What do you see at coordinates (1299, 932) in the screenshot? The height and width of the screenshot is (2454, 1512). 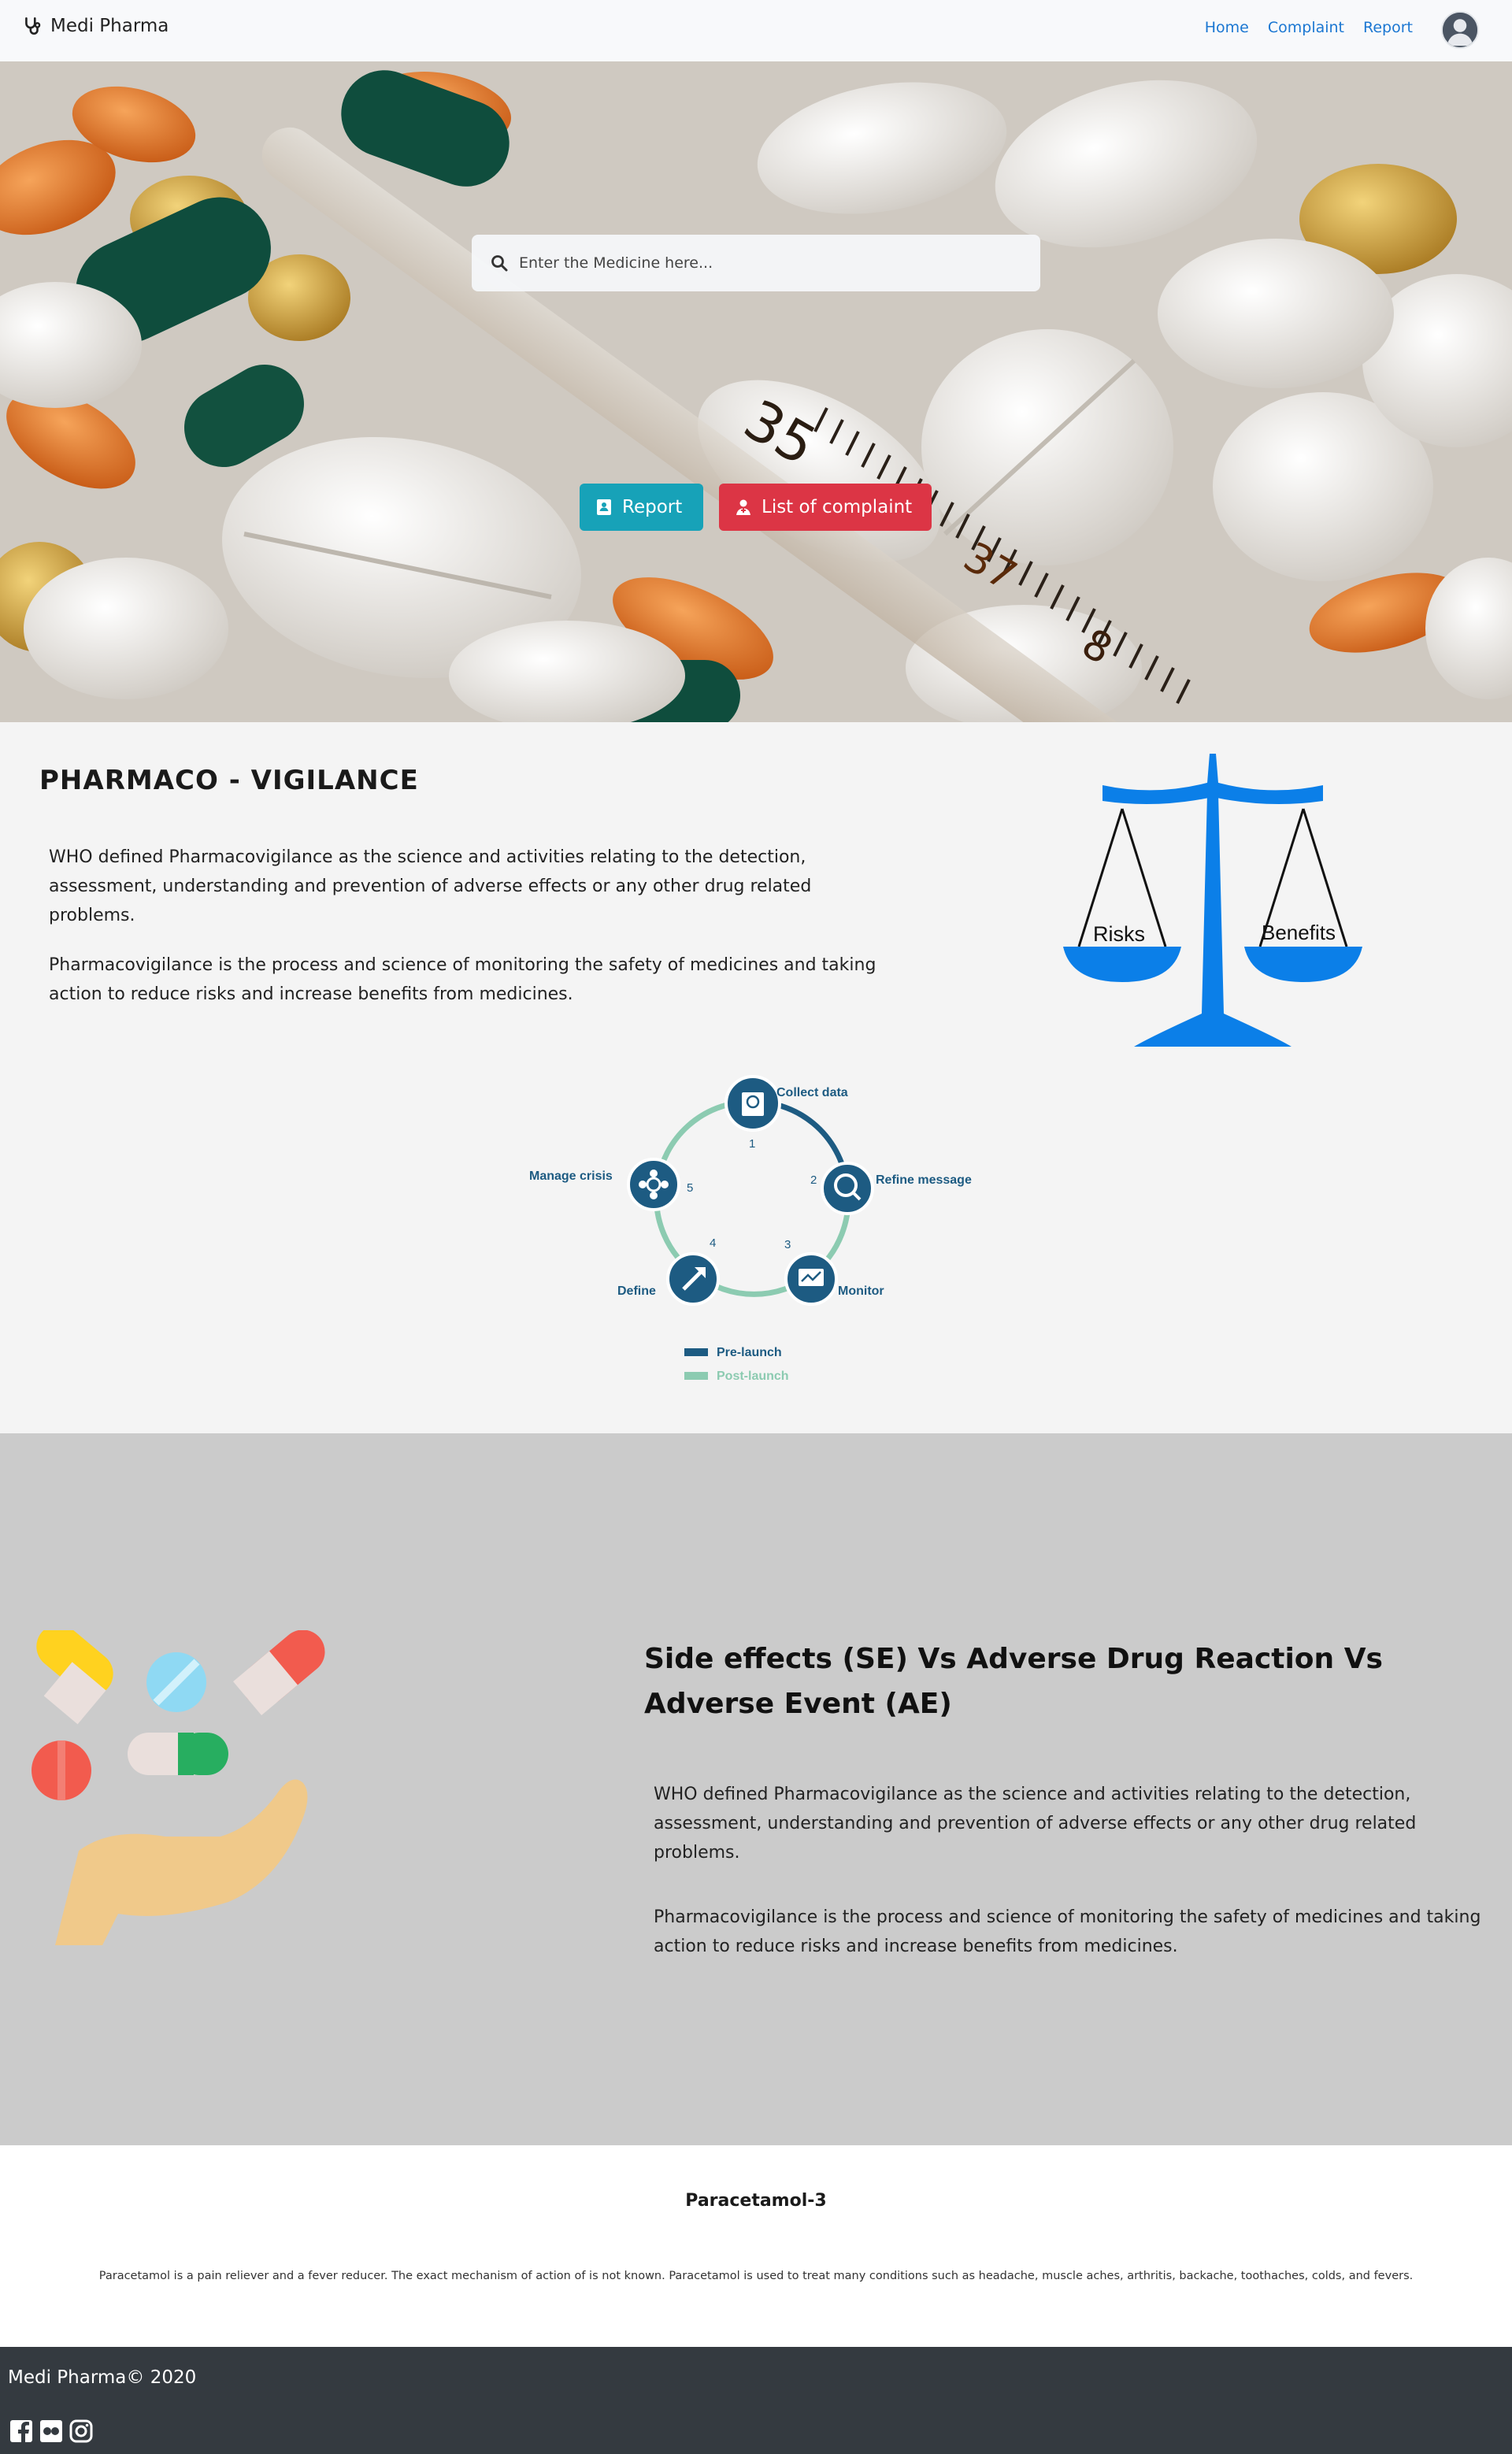 I see `benefits-label: Benefits` at bounding box center [1299, 932].